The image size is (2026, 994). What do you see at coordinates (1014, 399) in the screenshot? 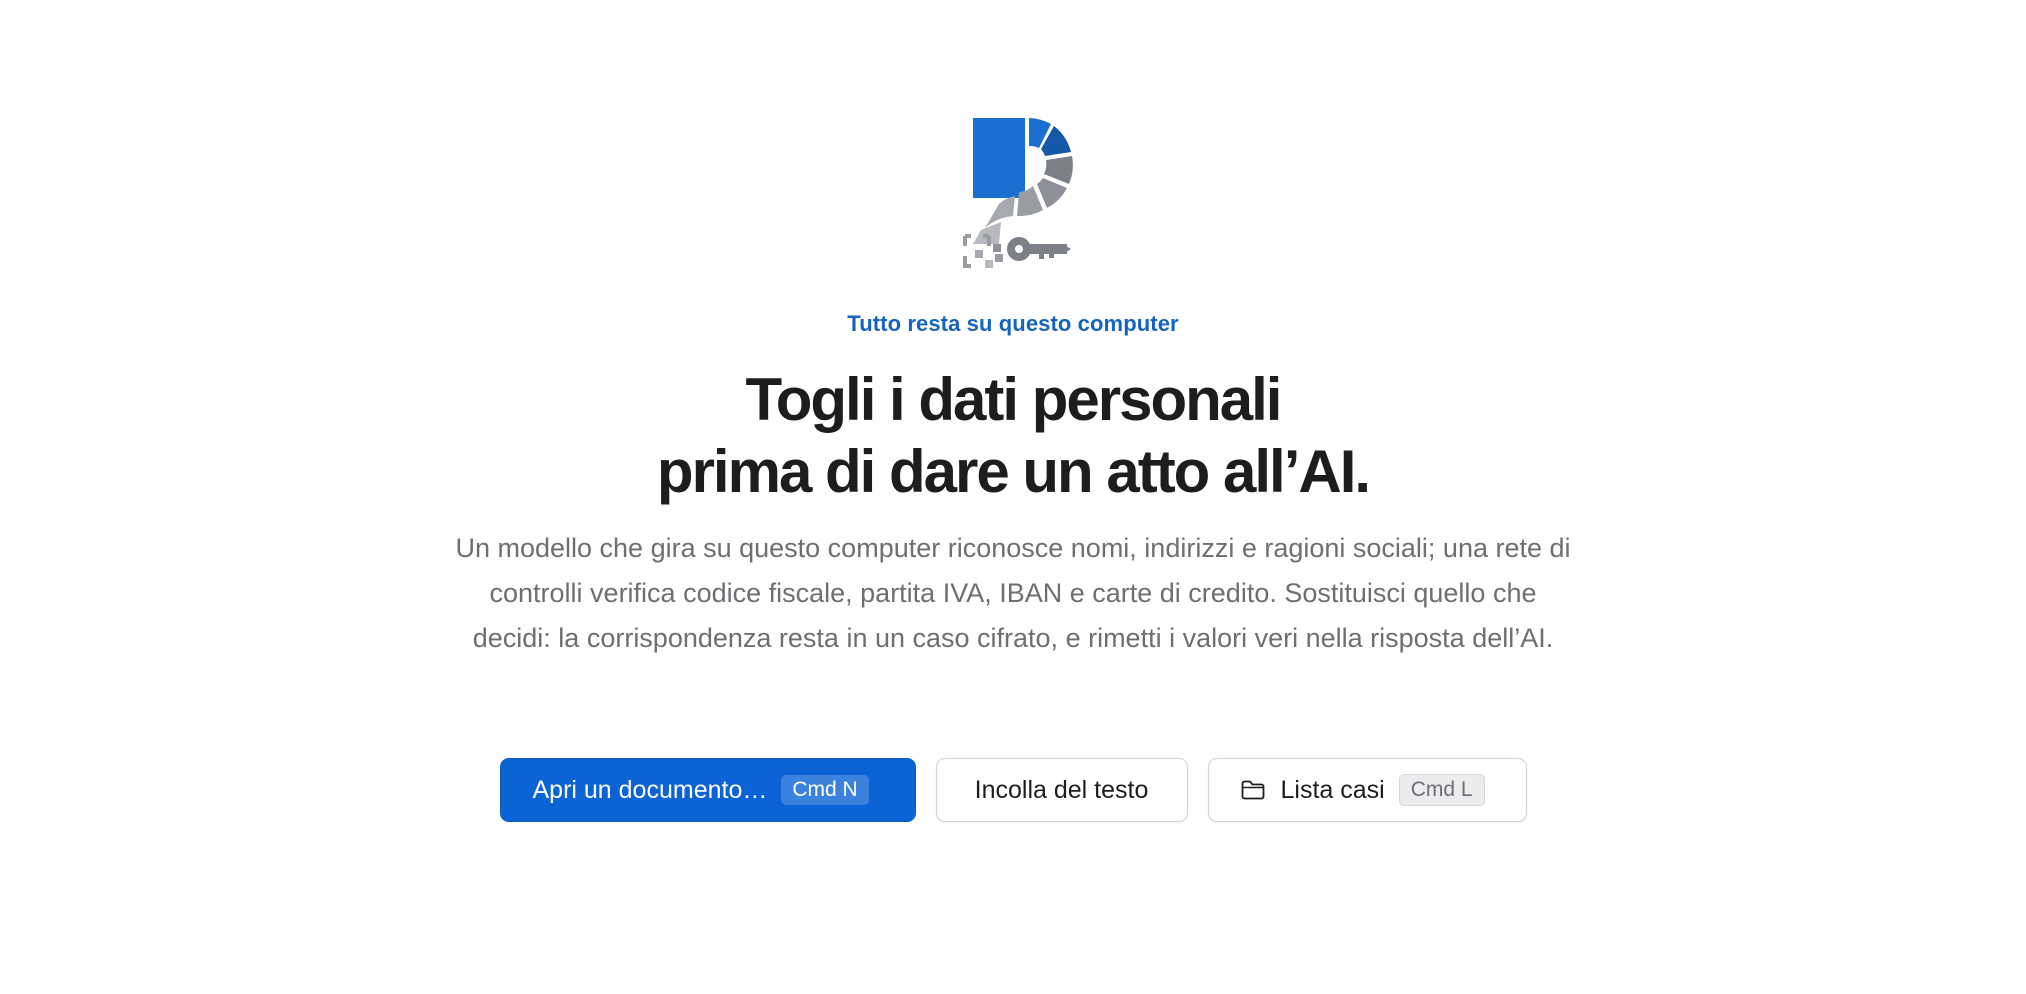
I see `title-line-1: Togli i dati personali` at bounding box center [1014, 399].